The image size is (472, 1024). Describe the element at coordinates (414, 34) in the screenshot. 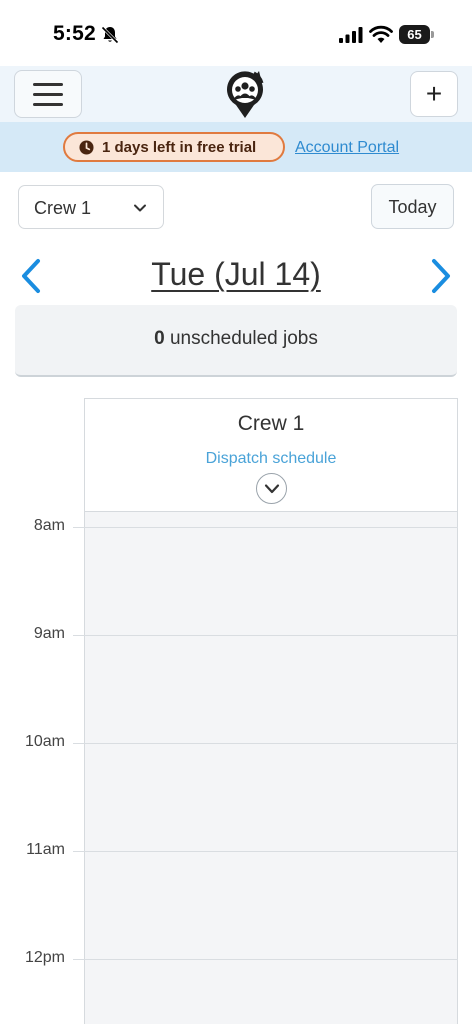

I see `battery-level: 65` at that location.